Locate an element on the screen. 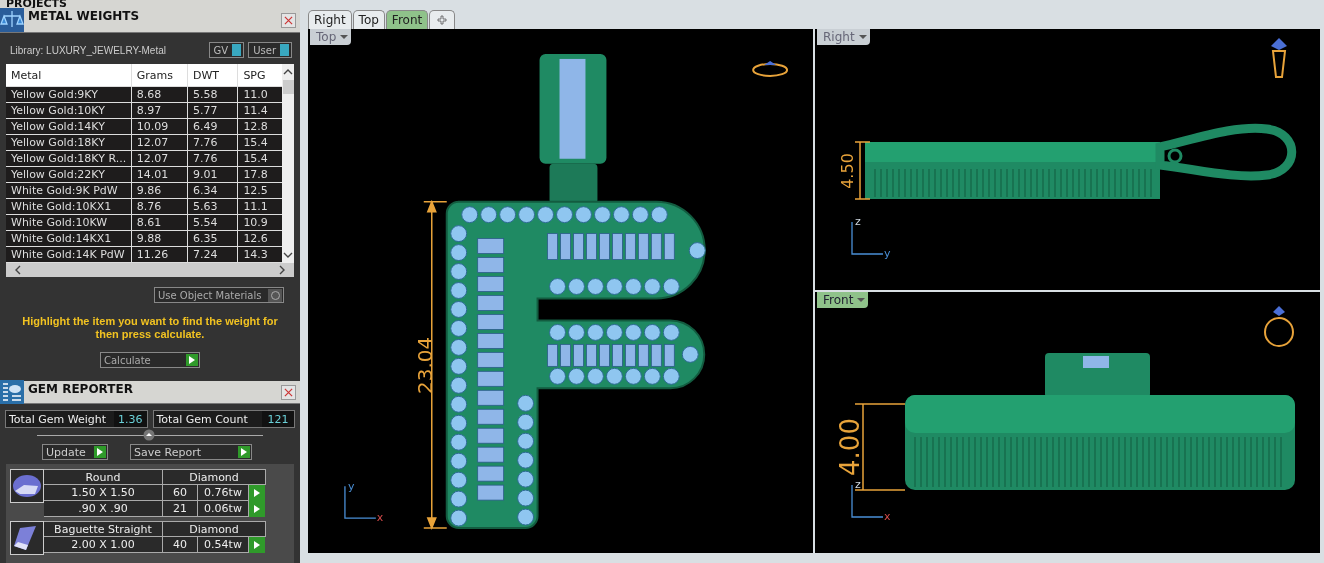  scroll-down-icon is located at coordinates (288, 255).